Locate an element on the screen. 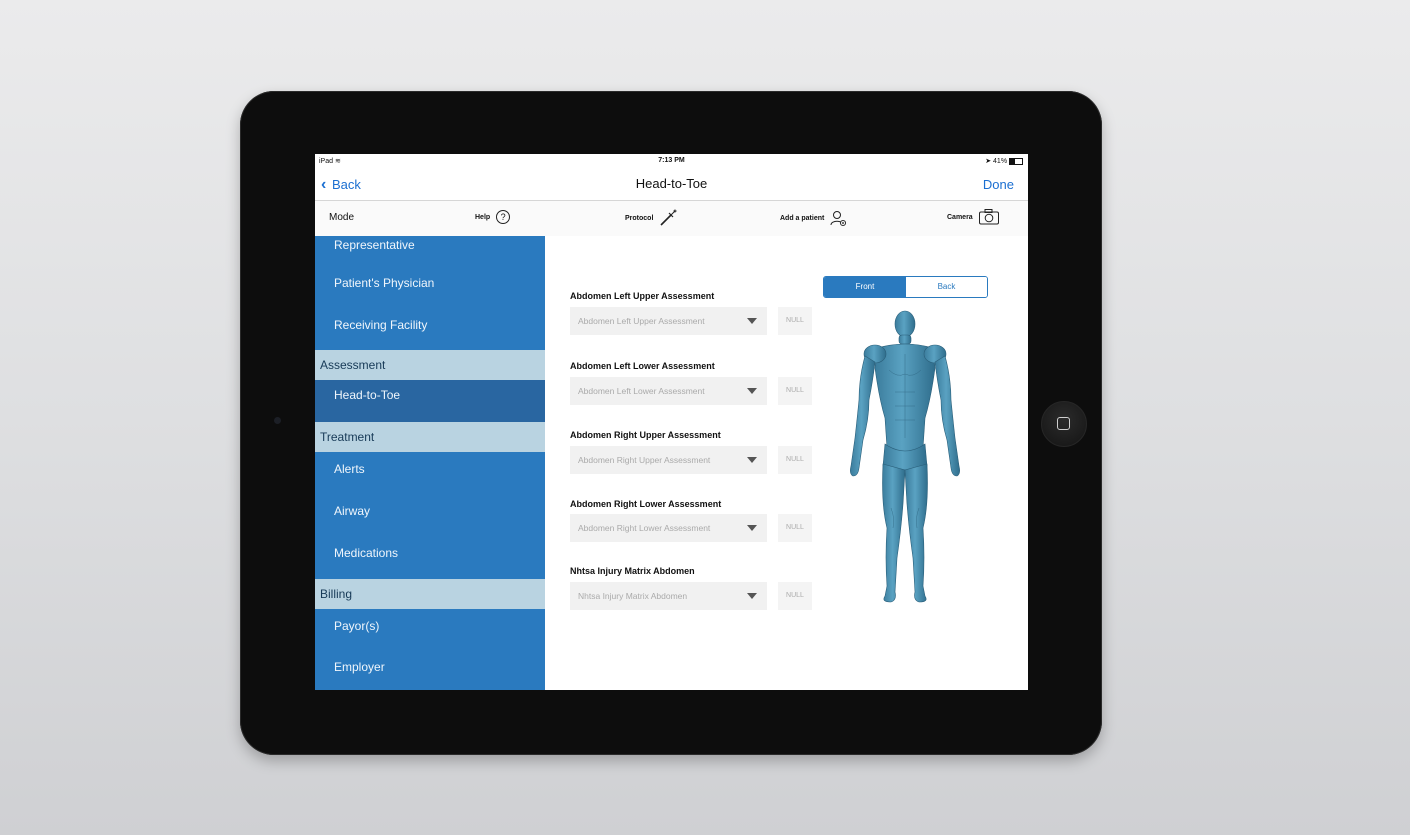 Image resolution: width=1410 pixels, height=835 pixels. battery-icon is located at coordinates (1016, 161).